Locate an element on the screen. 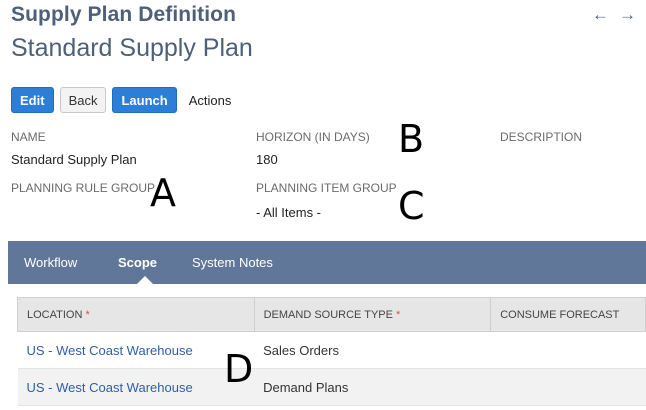 This screenshot has height=410, width=646. subtab-bar: Workflow Scope System Notes is located at coordinates (327, 262).